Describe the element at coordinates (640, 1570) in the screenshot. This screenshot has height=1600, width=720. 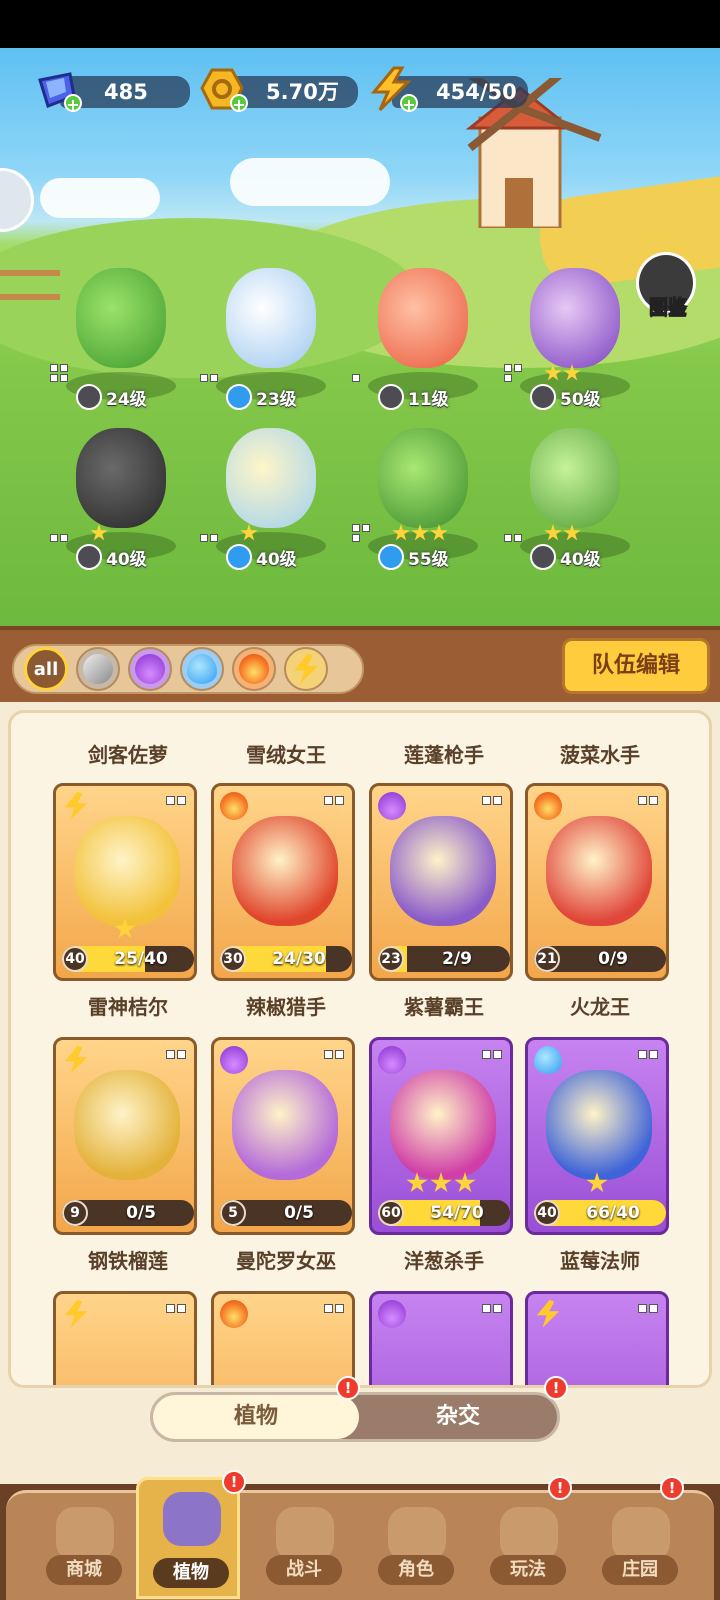
I see `nav-label: 庄园` at that location.